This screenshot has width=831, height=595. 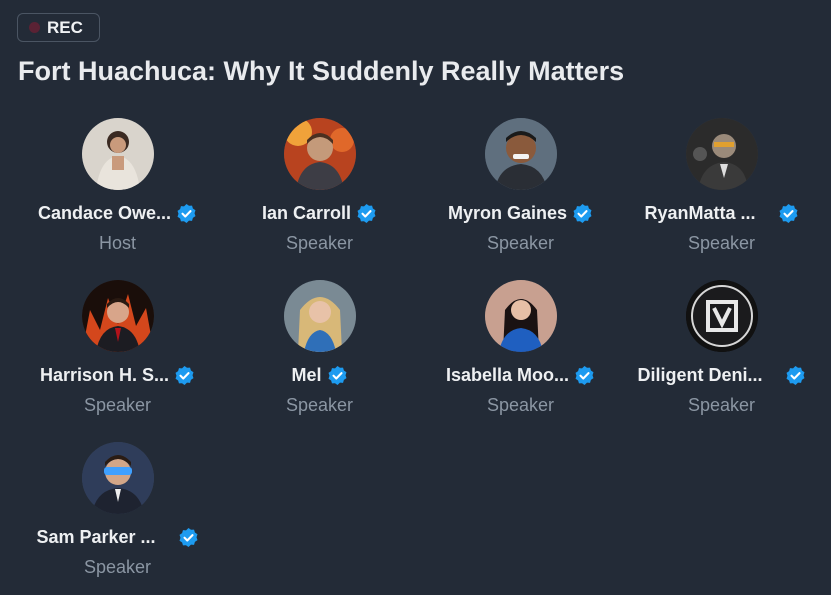 What do you see at coordinates (319, 354) in the screenshot?
I see `participant-card: Mel Speaker` at bounding box center [319, 354].